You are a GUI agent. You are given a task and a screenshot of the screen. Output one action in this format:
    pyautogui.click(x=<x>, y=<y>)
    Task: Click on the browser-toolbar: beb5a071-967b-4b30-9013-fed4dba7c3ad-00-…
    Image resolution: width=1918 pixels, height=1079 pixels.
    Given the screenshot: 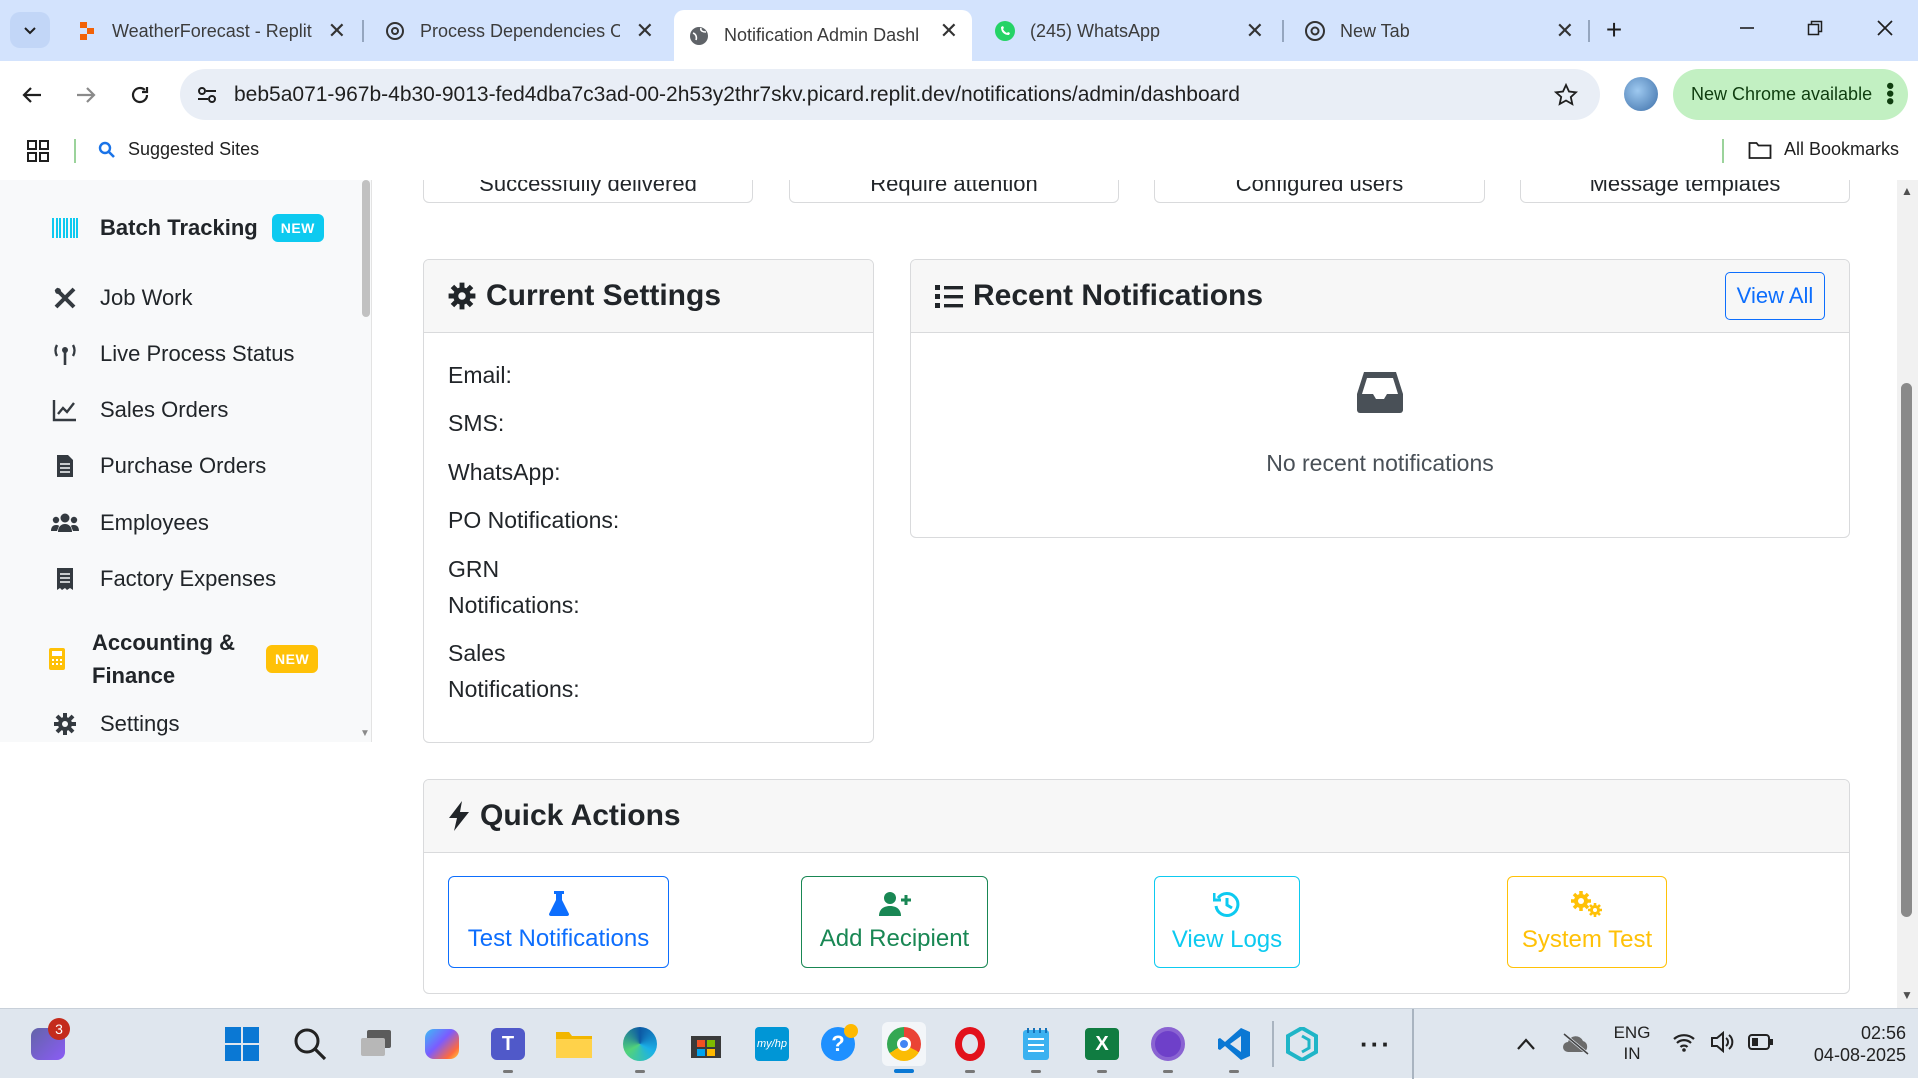 What is the action you would take?
    pyautogui.click(x=959, y=93)
    